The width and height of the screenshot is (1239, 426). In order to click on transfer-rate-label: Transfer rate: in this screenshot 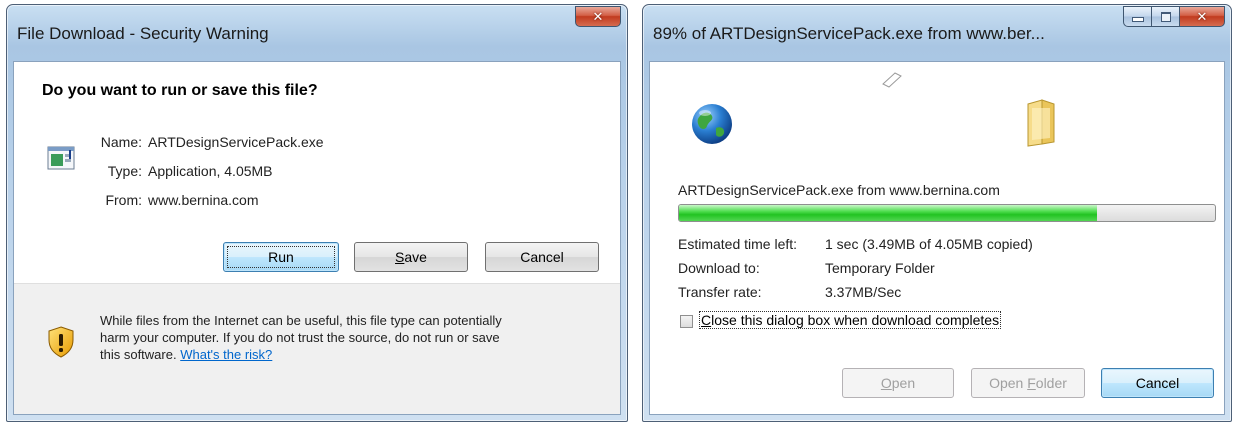, I will do `click(720, 292)`.